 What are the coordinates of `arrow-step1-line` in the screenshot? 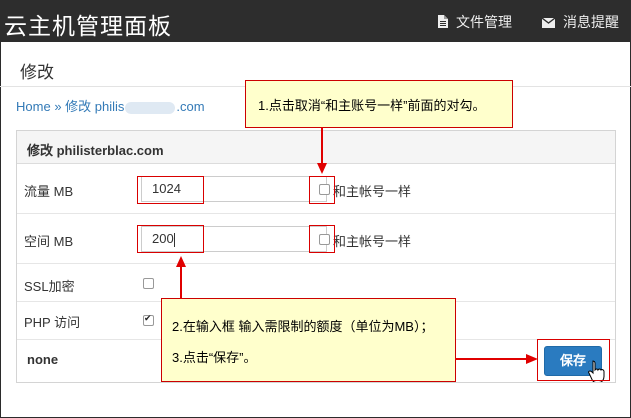 It's located at (322, 146).